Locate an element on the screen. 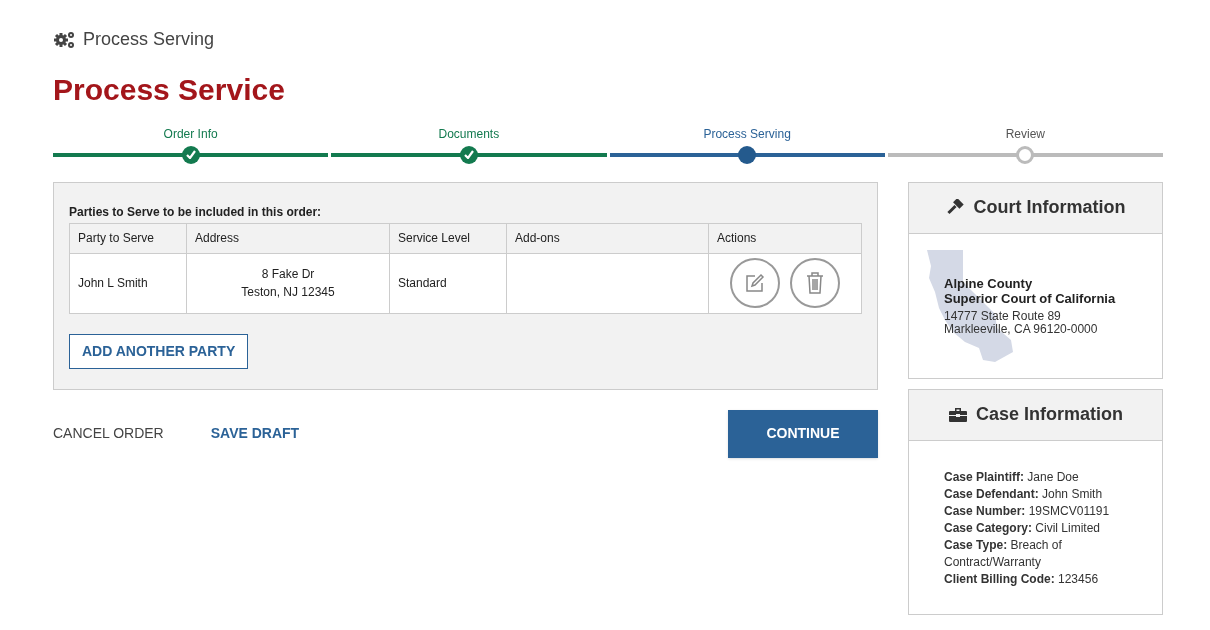 The width and height of the screenshot is (1210, 630). add-party-button: ADD ANOTHER PARTY is located at coordinates (159, 351).